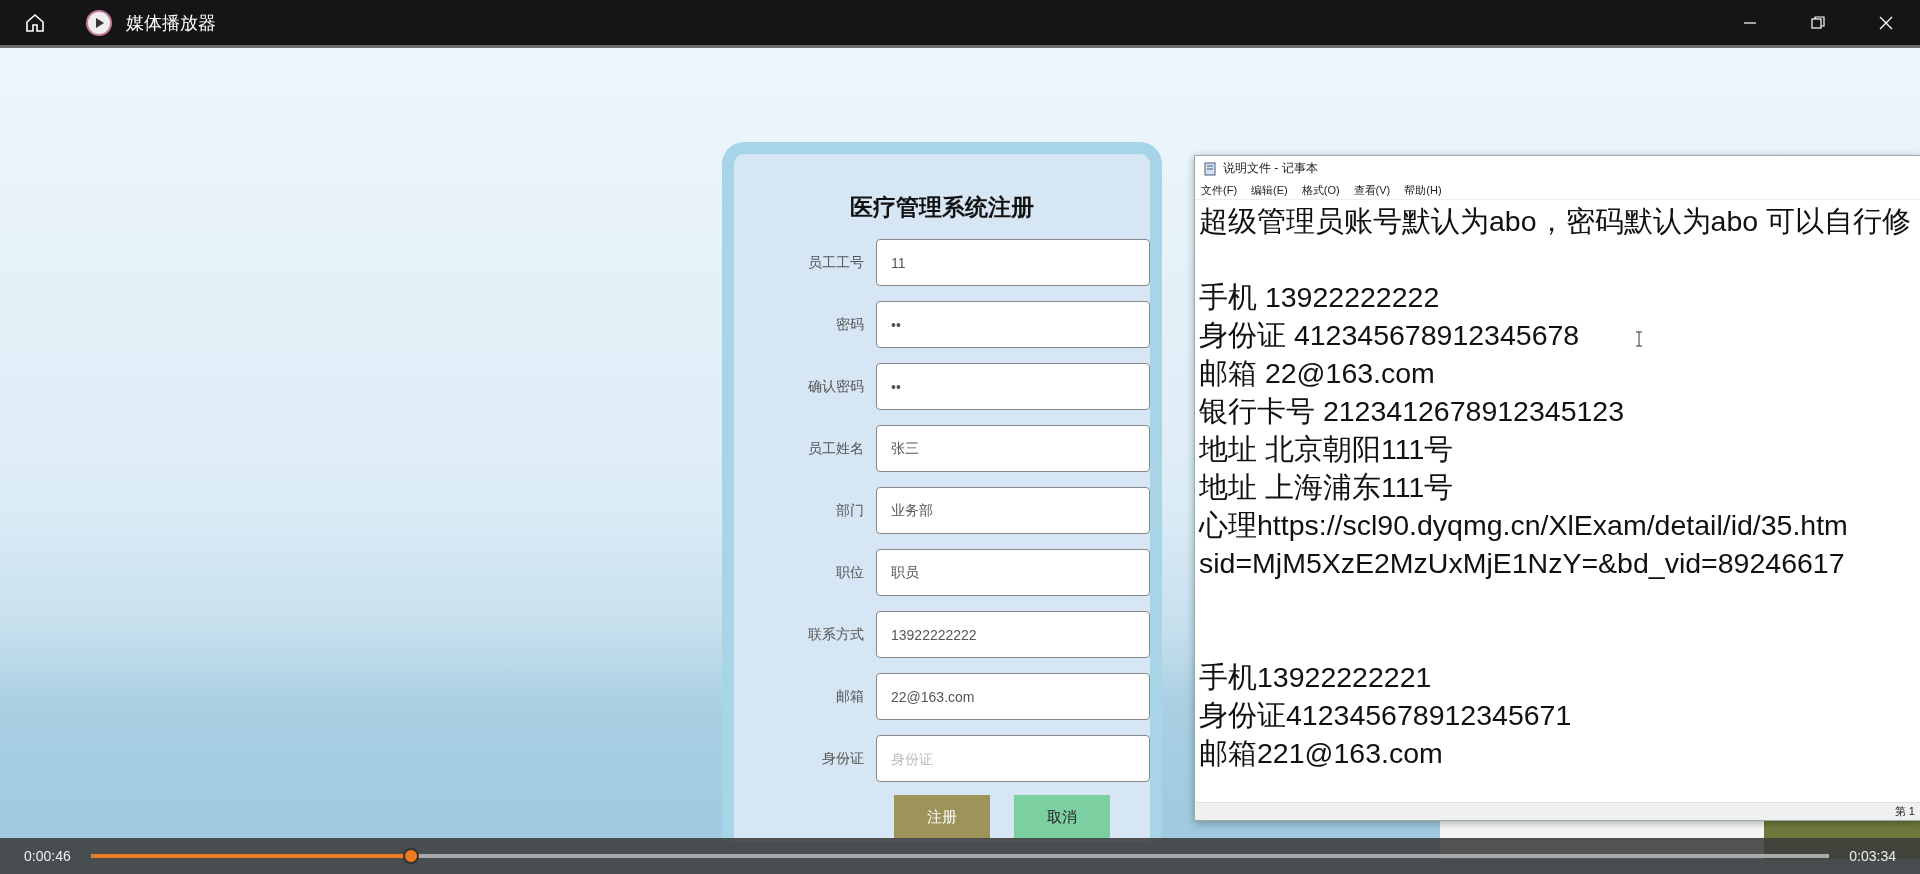 This screenshot has height=874, width=1920. Describe the element at coordinates (1062, 817) in the screenshot. I see `cancel-button: 取消` at that location.